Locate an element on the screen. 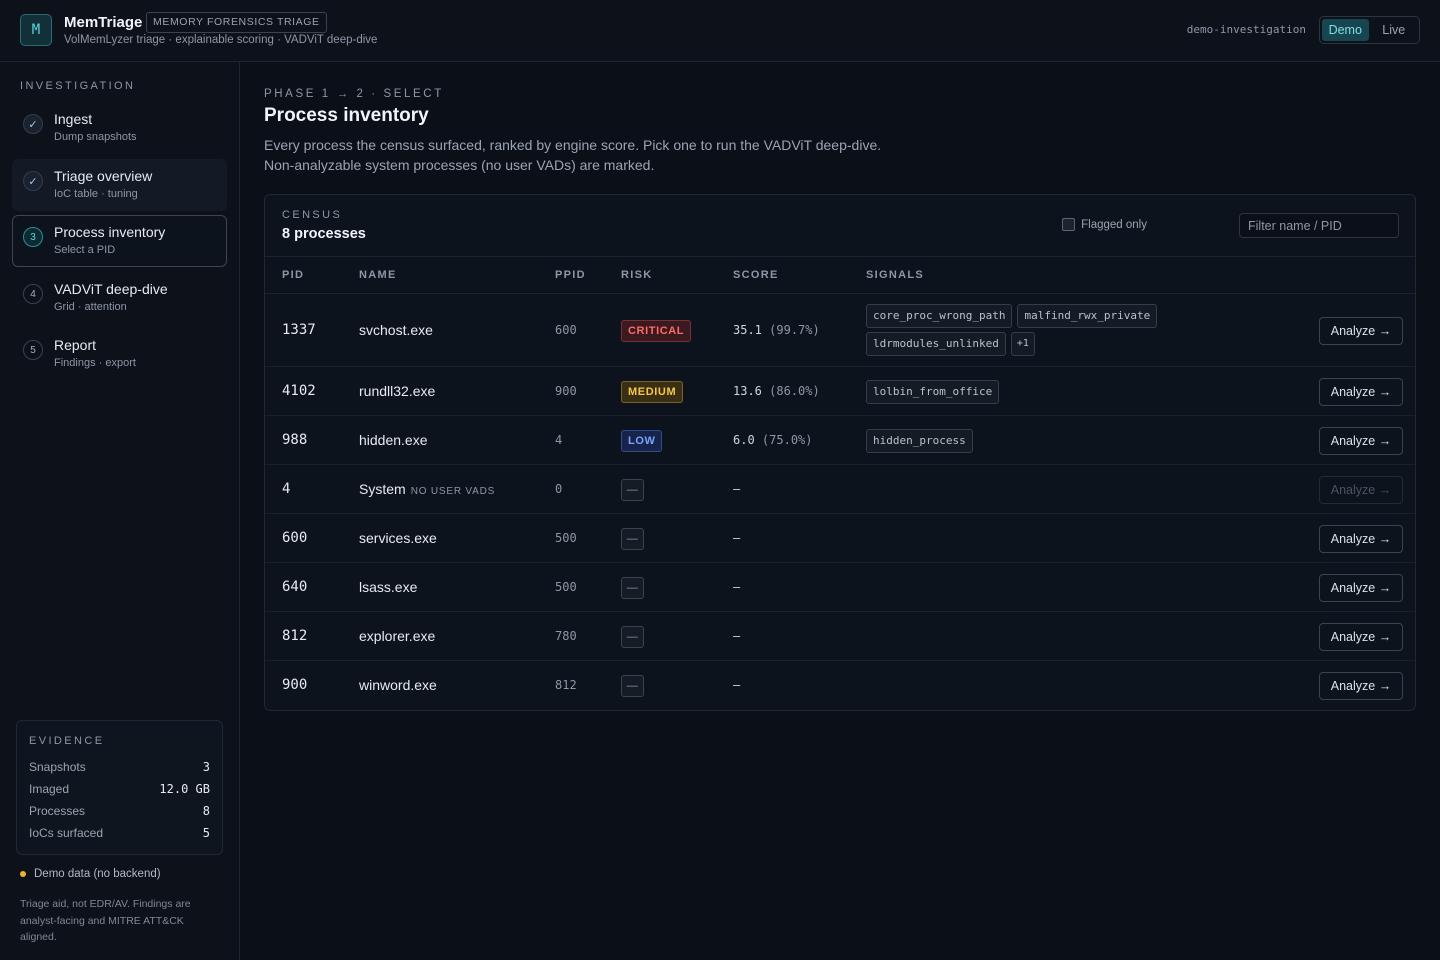  evidence-value: 3 is located at coordinates (206, 767).